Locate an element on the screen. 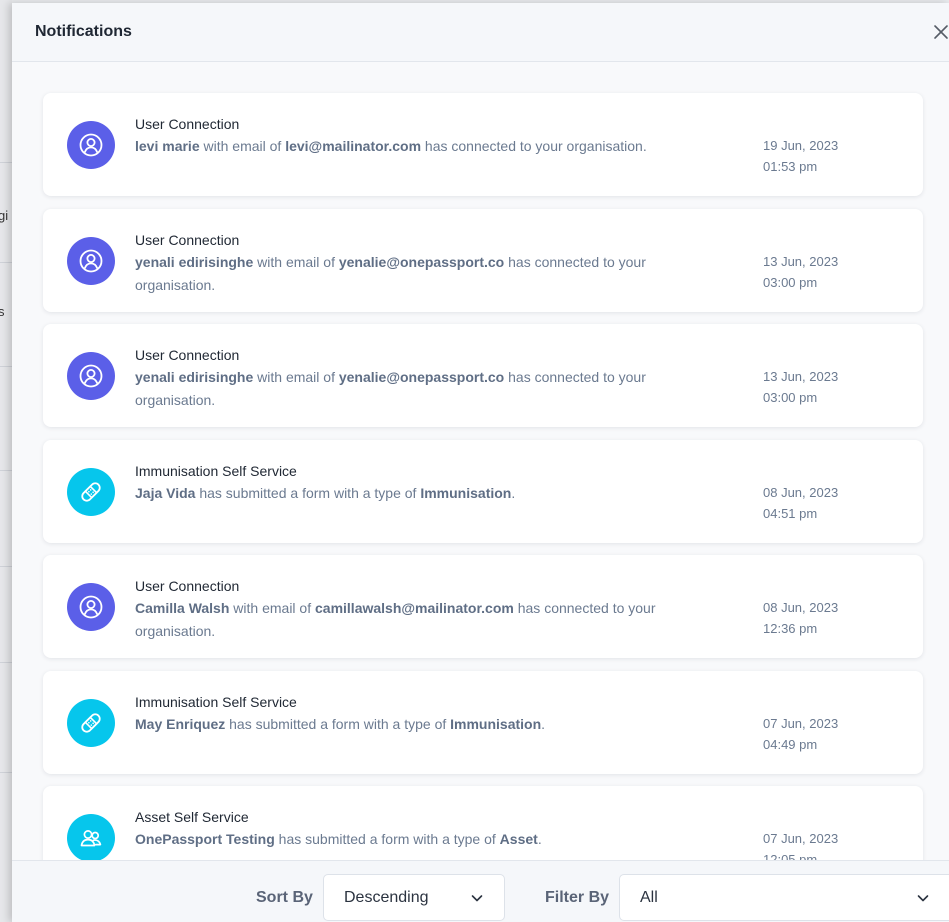  notification-date: 19 Jun, 2023 is located at coordinates (801, 145).